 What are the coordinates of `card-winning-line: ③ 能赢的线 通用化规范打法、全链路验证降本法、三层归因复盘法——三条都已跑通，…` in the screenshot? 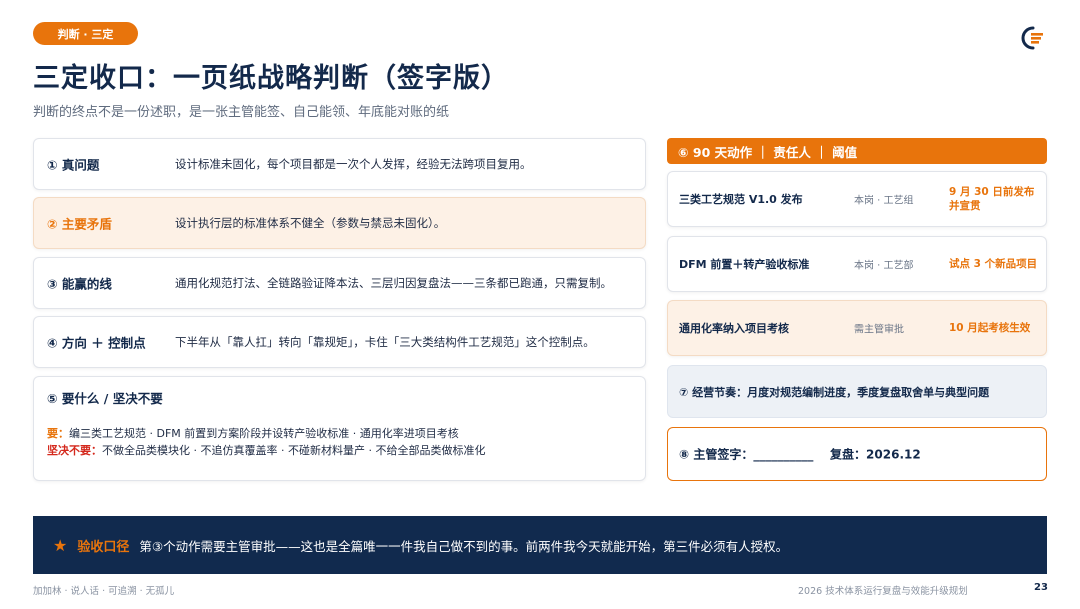 It's located at (339, 283).